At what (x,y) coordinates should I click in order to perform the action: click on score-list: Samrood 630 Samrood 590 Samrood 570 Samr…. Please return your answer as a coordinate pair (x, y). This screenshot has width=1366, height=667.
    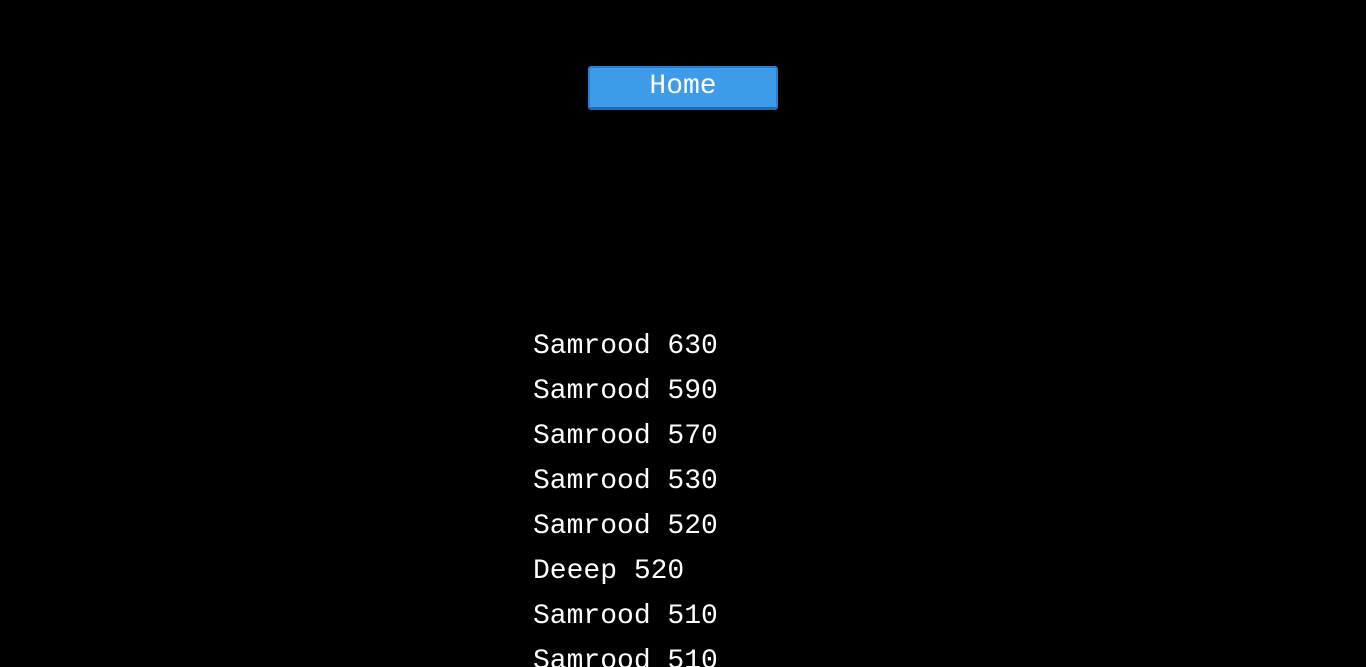
    Looking at the image, I should click on (625, 497).